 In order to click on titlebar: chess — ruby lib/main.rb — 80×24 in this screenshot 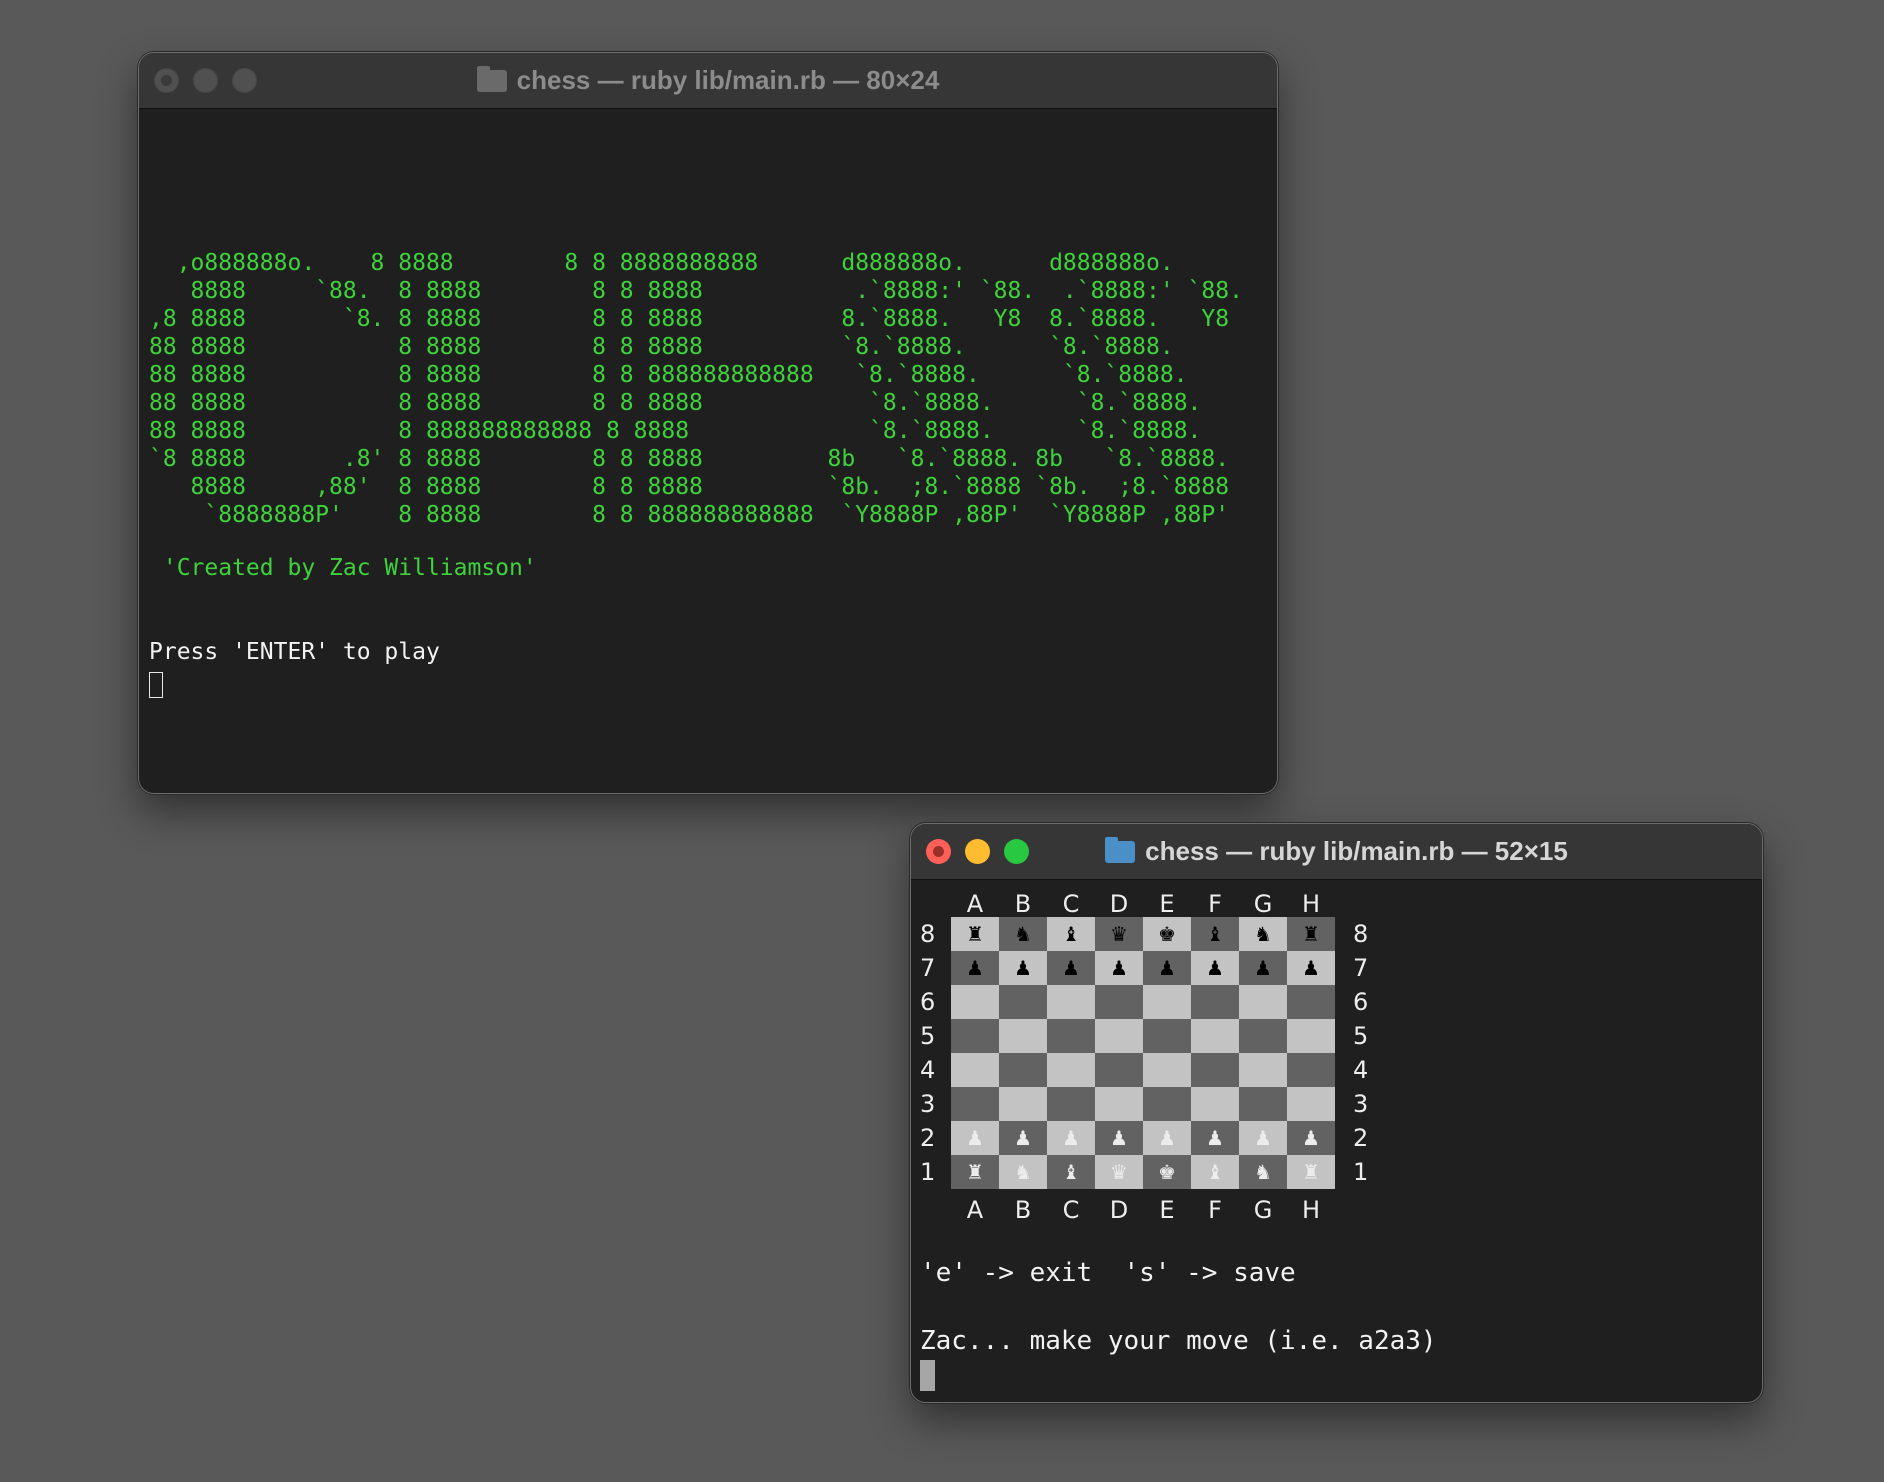, I will do `click(708, 81)`.